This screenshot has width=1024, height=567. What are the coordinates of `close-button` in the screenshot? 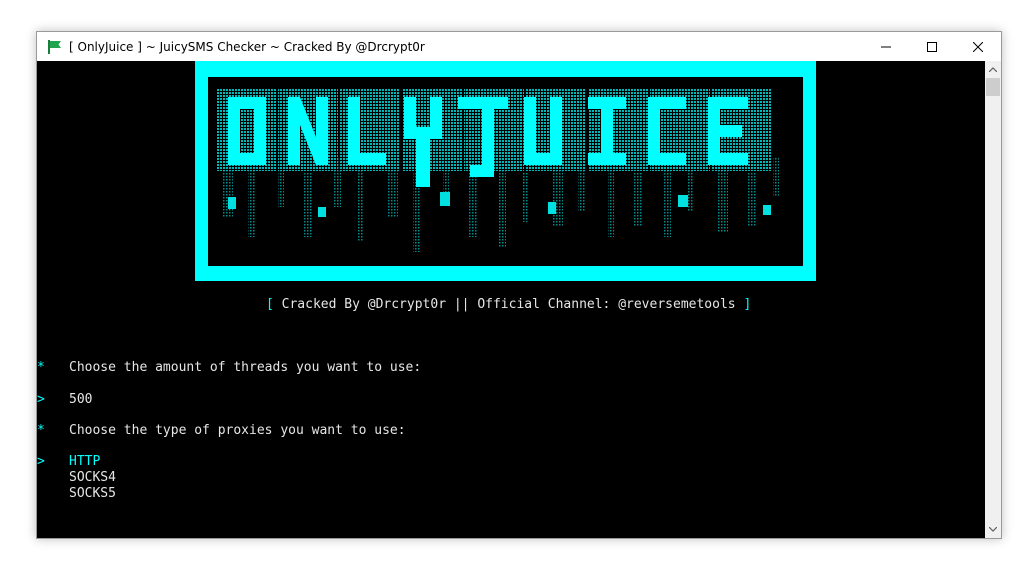 It's located at (978, 46).